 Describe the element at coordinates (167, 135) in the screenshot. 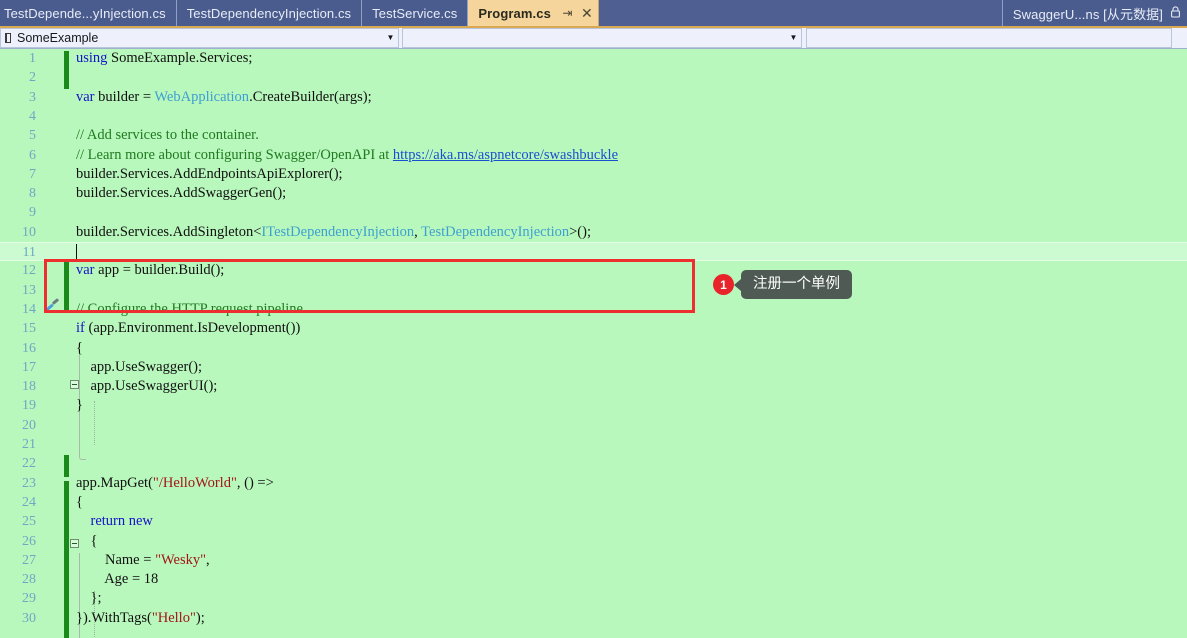

I see `code-text: // Add services to the container.` at that location.